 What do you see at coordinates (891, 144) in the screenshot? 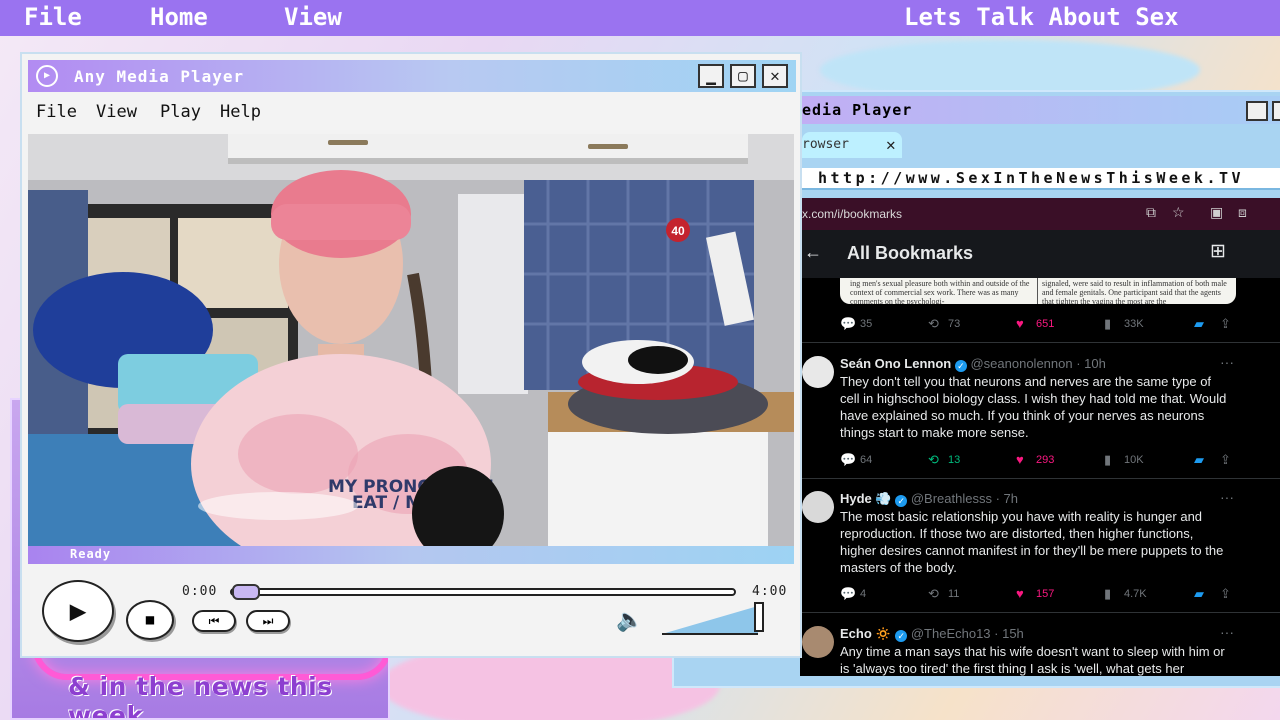
I see `close-icon: ✕` at bounding box center [891, 144].